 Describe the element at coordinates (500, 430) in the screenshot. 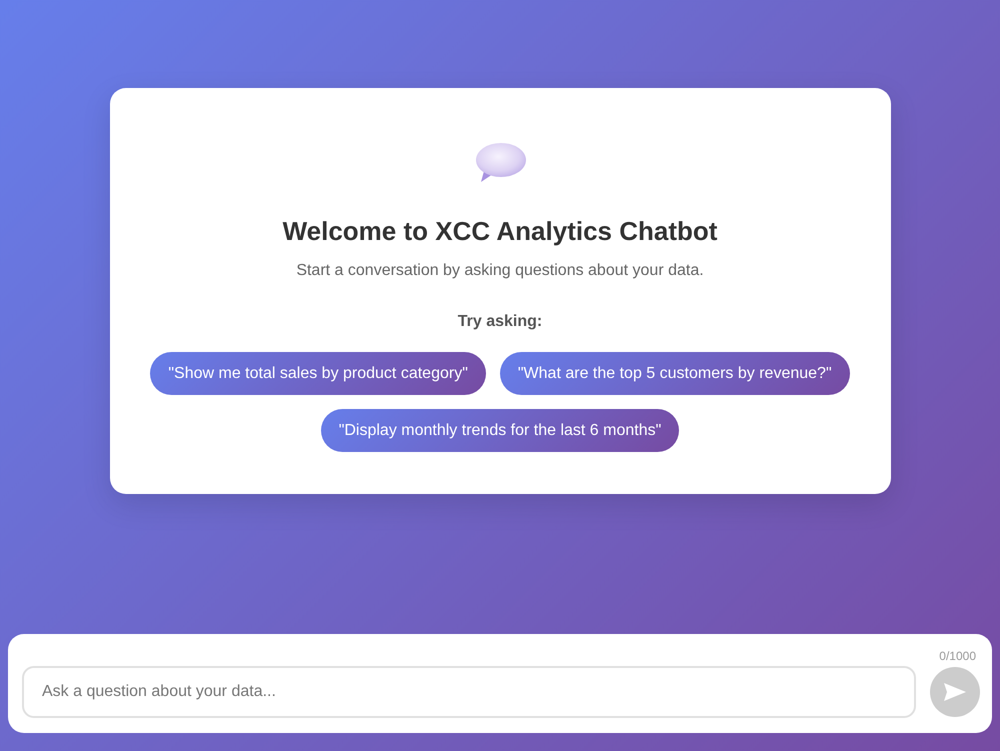

I see `suggestion-chip: "Display monthly trends for the last 6 months"` at that location.